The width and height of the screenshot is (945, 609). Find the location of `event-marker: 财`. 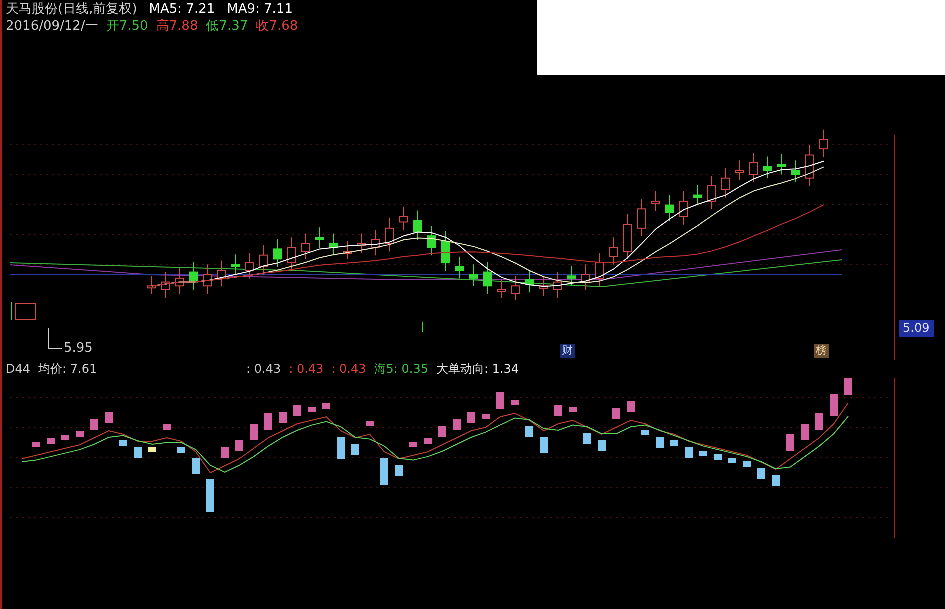

event-marker: 财 is located at coordinates (567, 351).